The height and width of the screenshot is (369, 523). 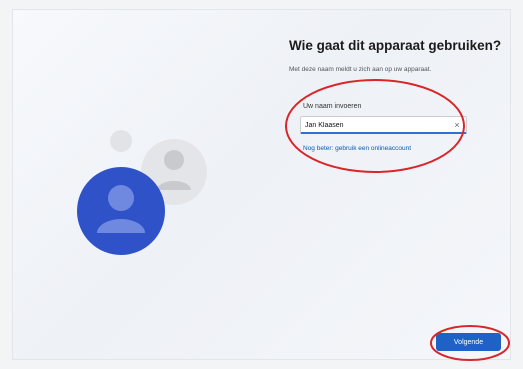 I want to click on clear-icon: ×, so click(x=457, y=125).